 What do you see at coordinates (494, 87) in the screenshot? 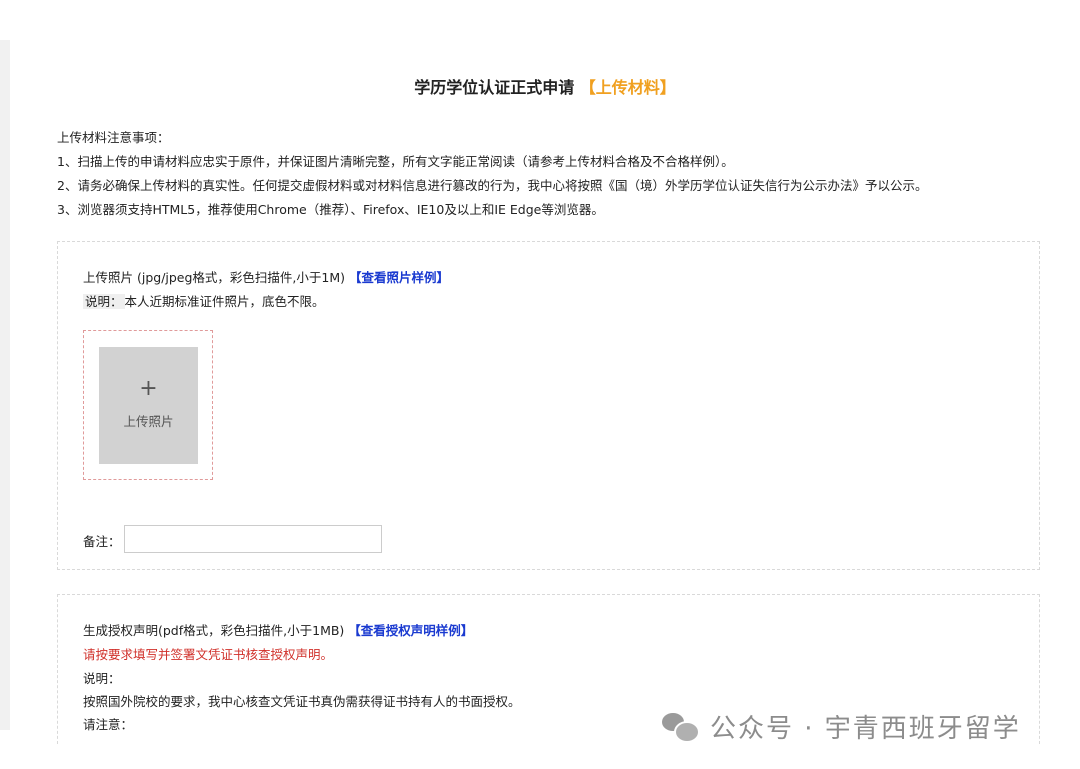
I see `page-title-text: 学历学位认证正式申请` at bounding box center [494, 87].